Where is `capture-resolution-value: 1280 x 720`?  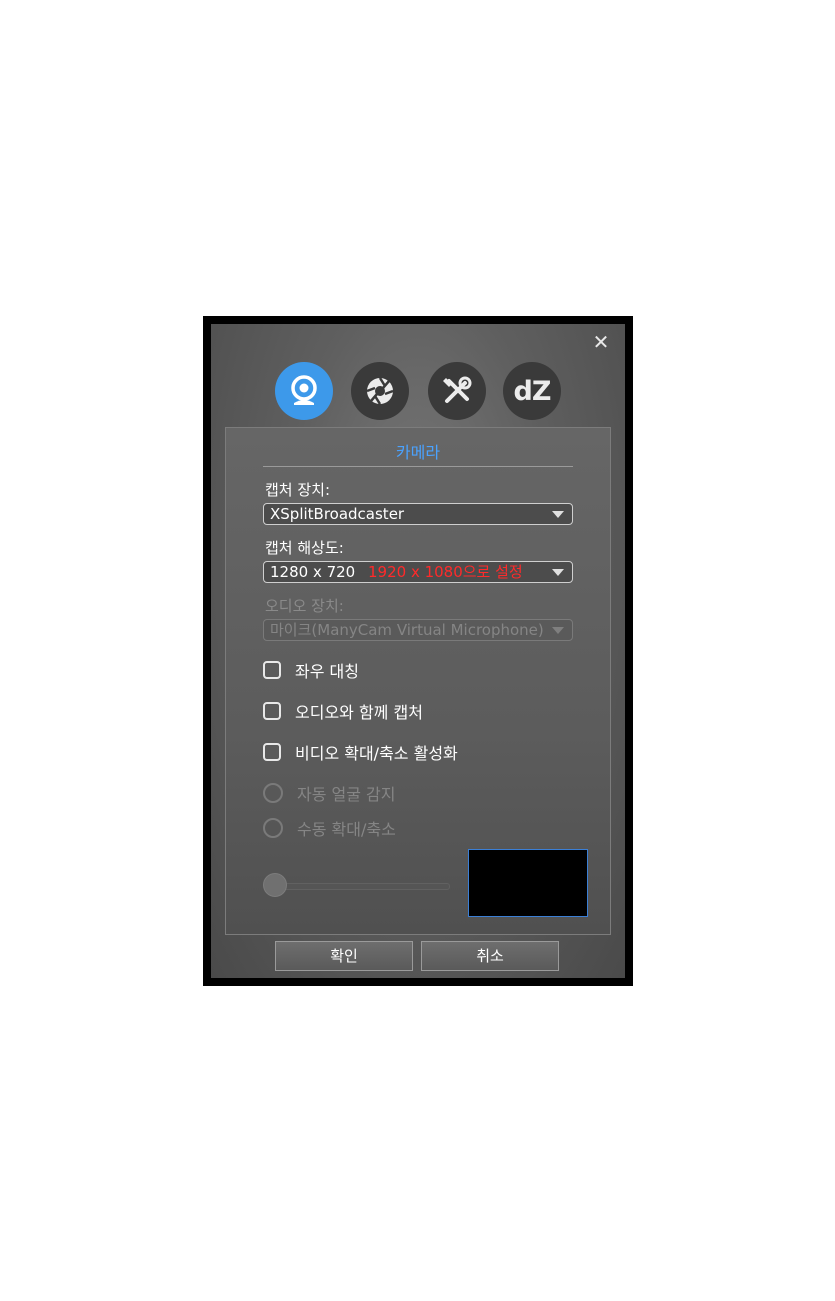 capture-resolution-value: 1280 x 720 is located at coordinates (313, 572).